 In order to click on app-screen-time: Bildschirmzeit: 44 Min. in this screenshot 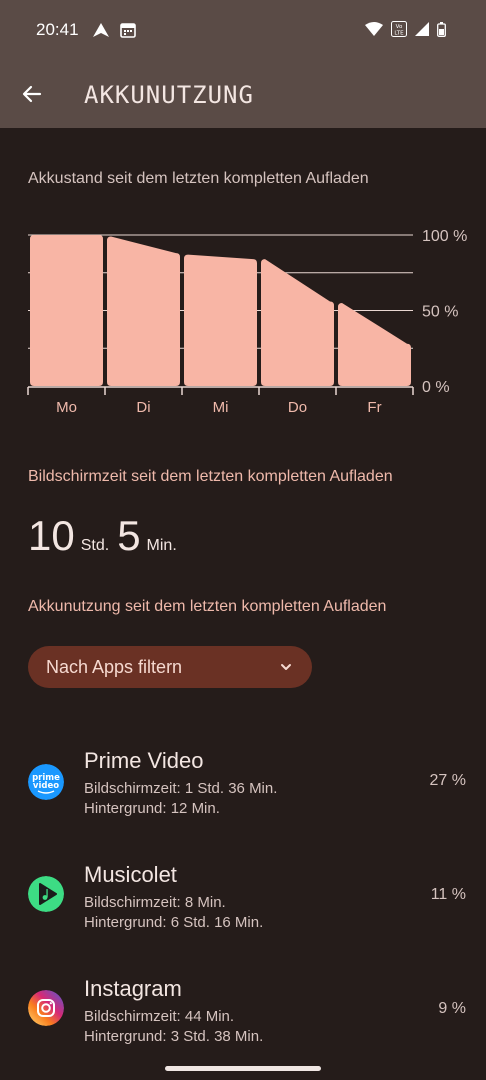, I will do `click(159, 1016)`.